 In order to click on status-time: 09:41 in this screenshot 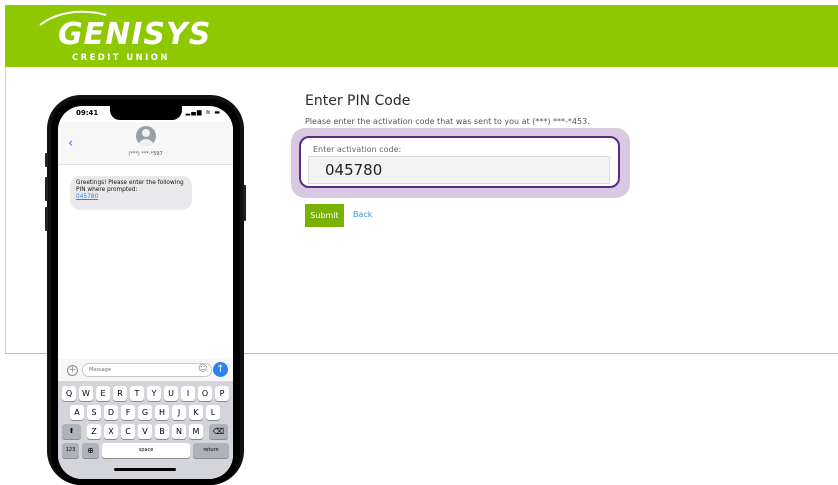, I will do `click(87, 113)`.